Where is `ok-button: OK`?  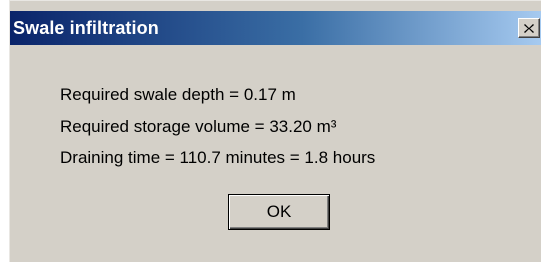
ok-button: OK is located at coordinates (279, 212).